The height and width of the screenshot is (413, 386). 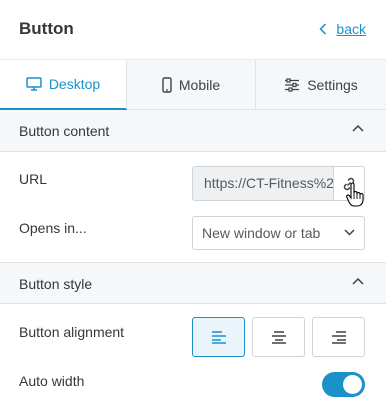 What do you see at coordinates (46, 28) in the screenshot?
I see `page-title: Button` at bounding box center [46, 28].